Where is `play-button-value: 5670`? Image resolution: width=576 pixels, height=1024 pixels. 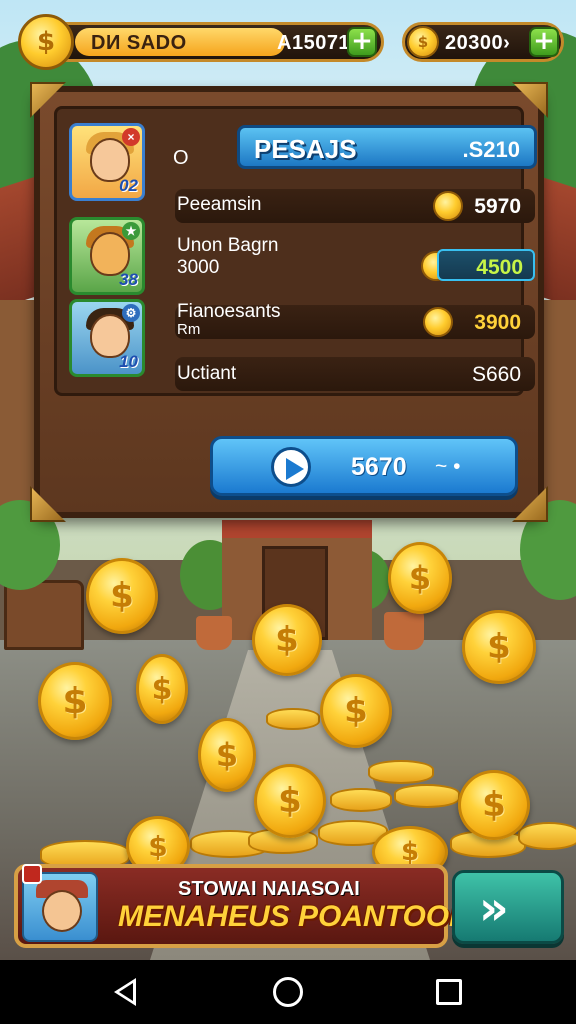
play-button-value: 5670 is located at coordinates (379, 467).